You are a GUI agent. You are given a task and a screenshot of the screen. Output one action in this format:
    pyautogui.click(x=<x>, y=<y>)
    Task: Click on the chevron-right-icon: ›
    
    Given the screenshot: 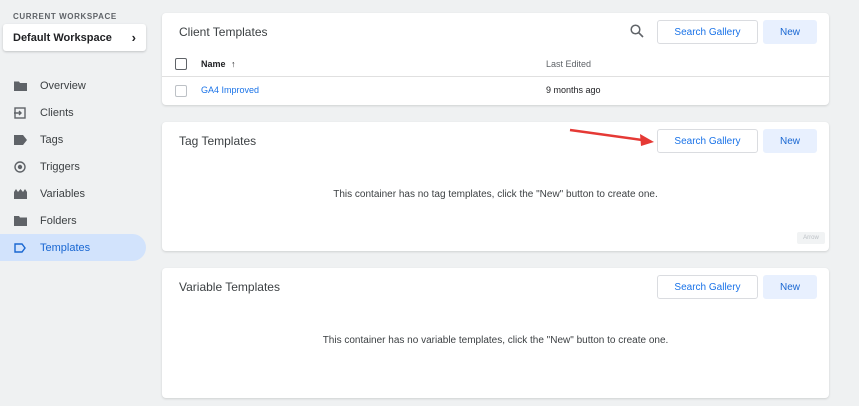 What is the action you would take?
    pyautogui.click(x=133, y=37)
    